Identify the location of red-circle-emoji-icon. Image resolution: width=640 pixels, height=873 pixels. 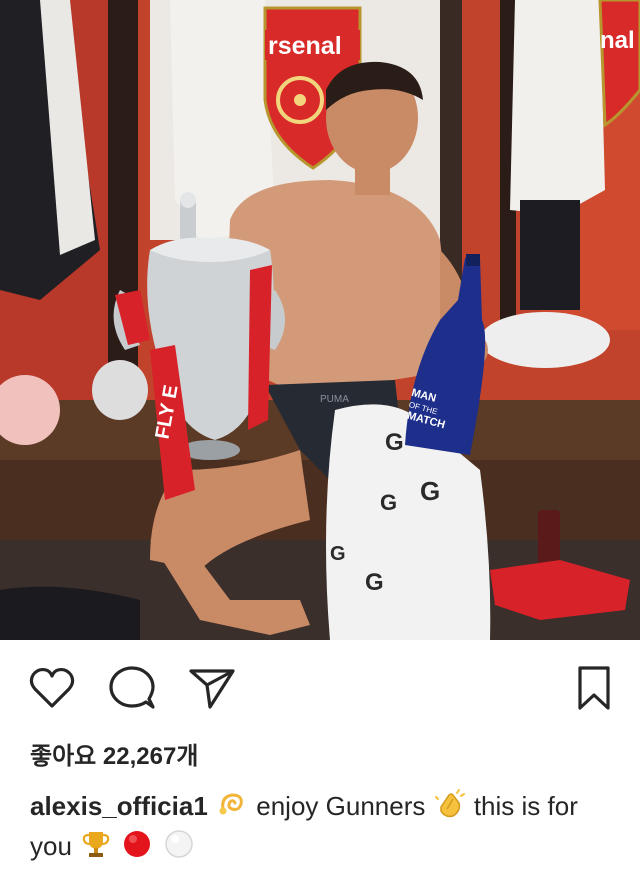
(137, 844).